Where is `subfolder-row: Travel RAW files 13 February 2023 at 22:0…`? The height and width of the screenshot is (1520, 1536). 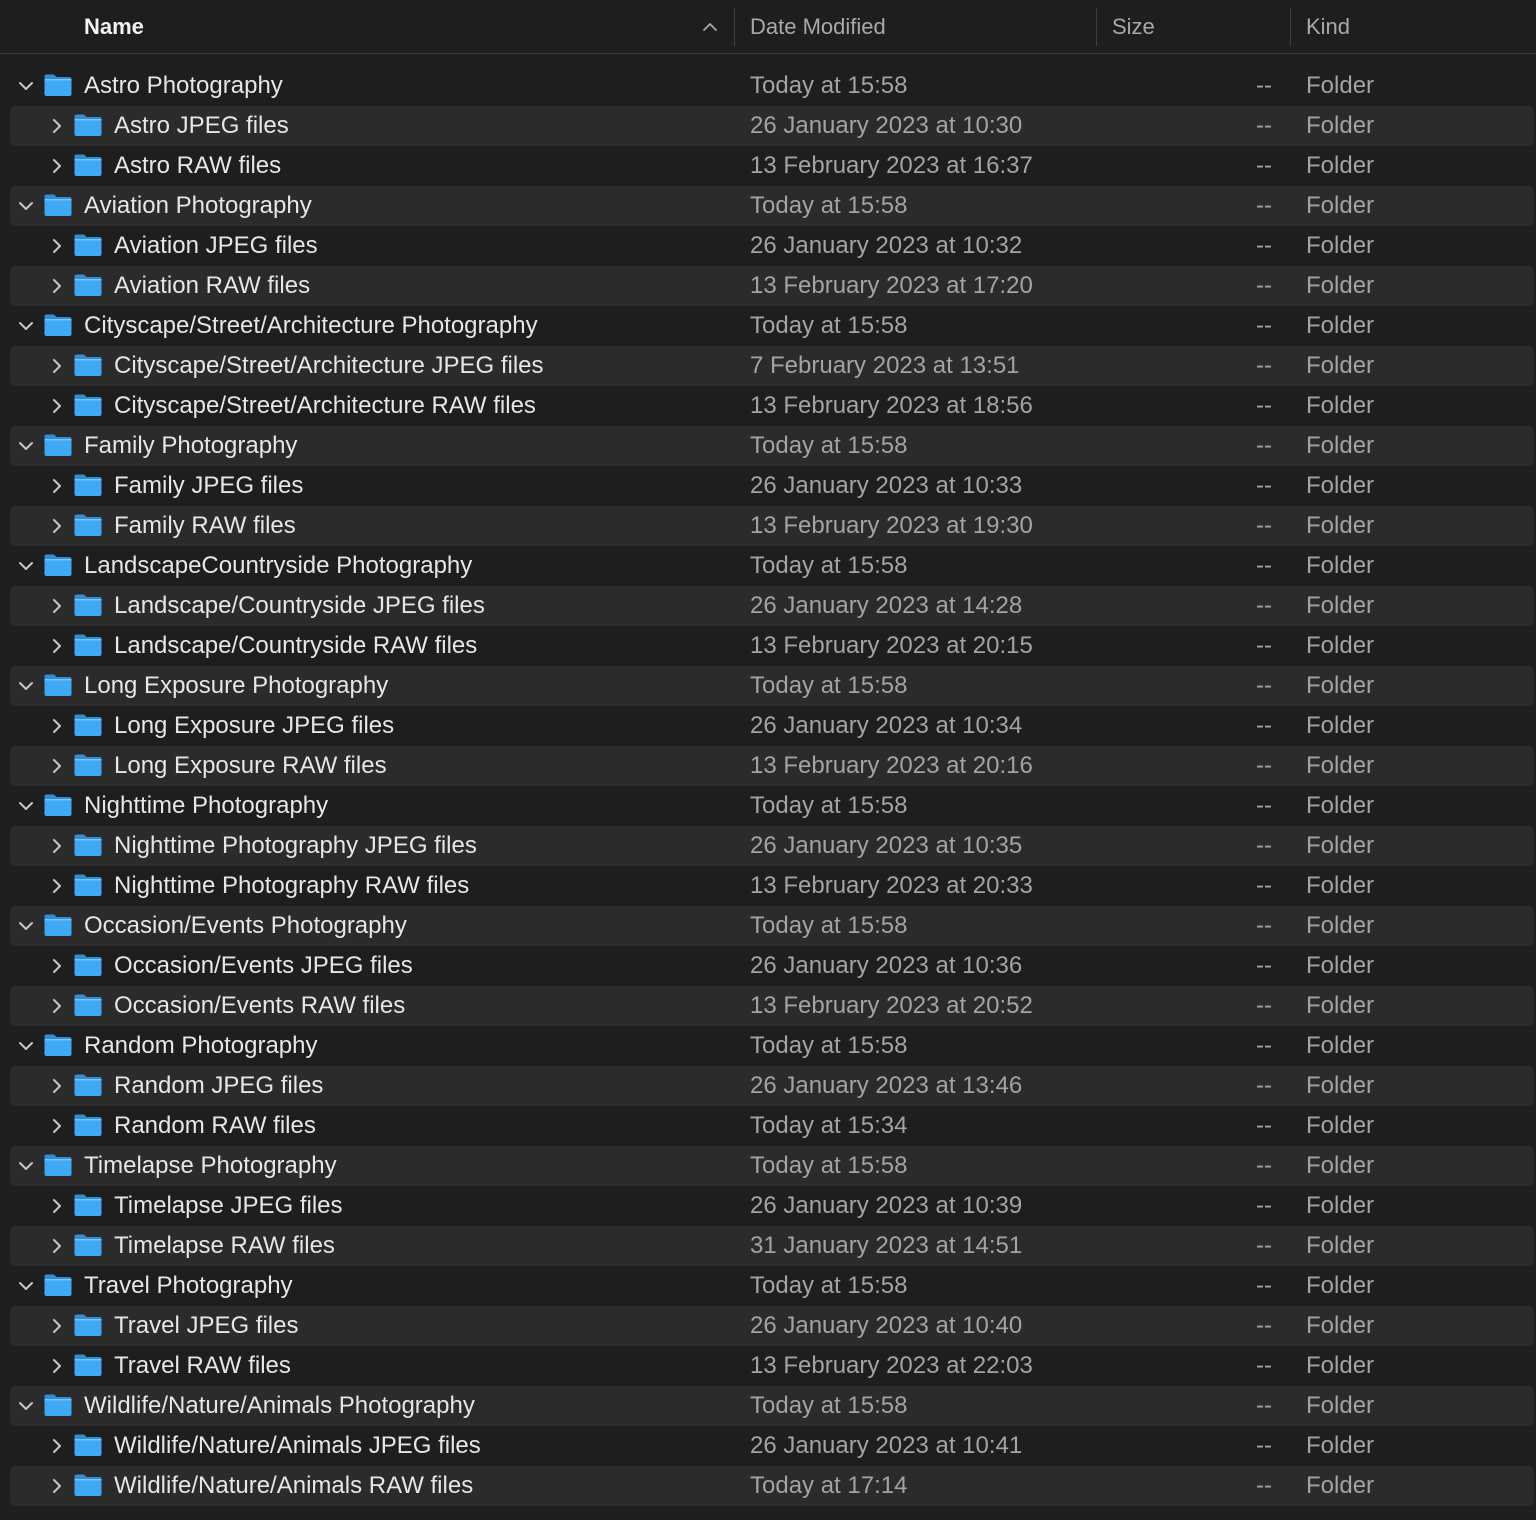
subfolder-row: Travel RAW files 13 February 2023 at 22:0… is located at coordinates (768, 1366).